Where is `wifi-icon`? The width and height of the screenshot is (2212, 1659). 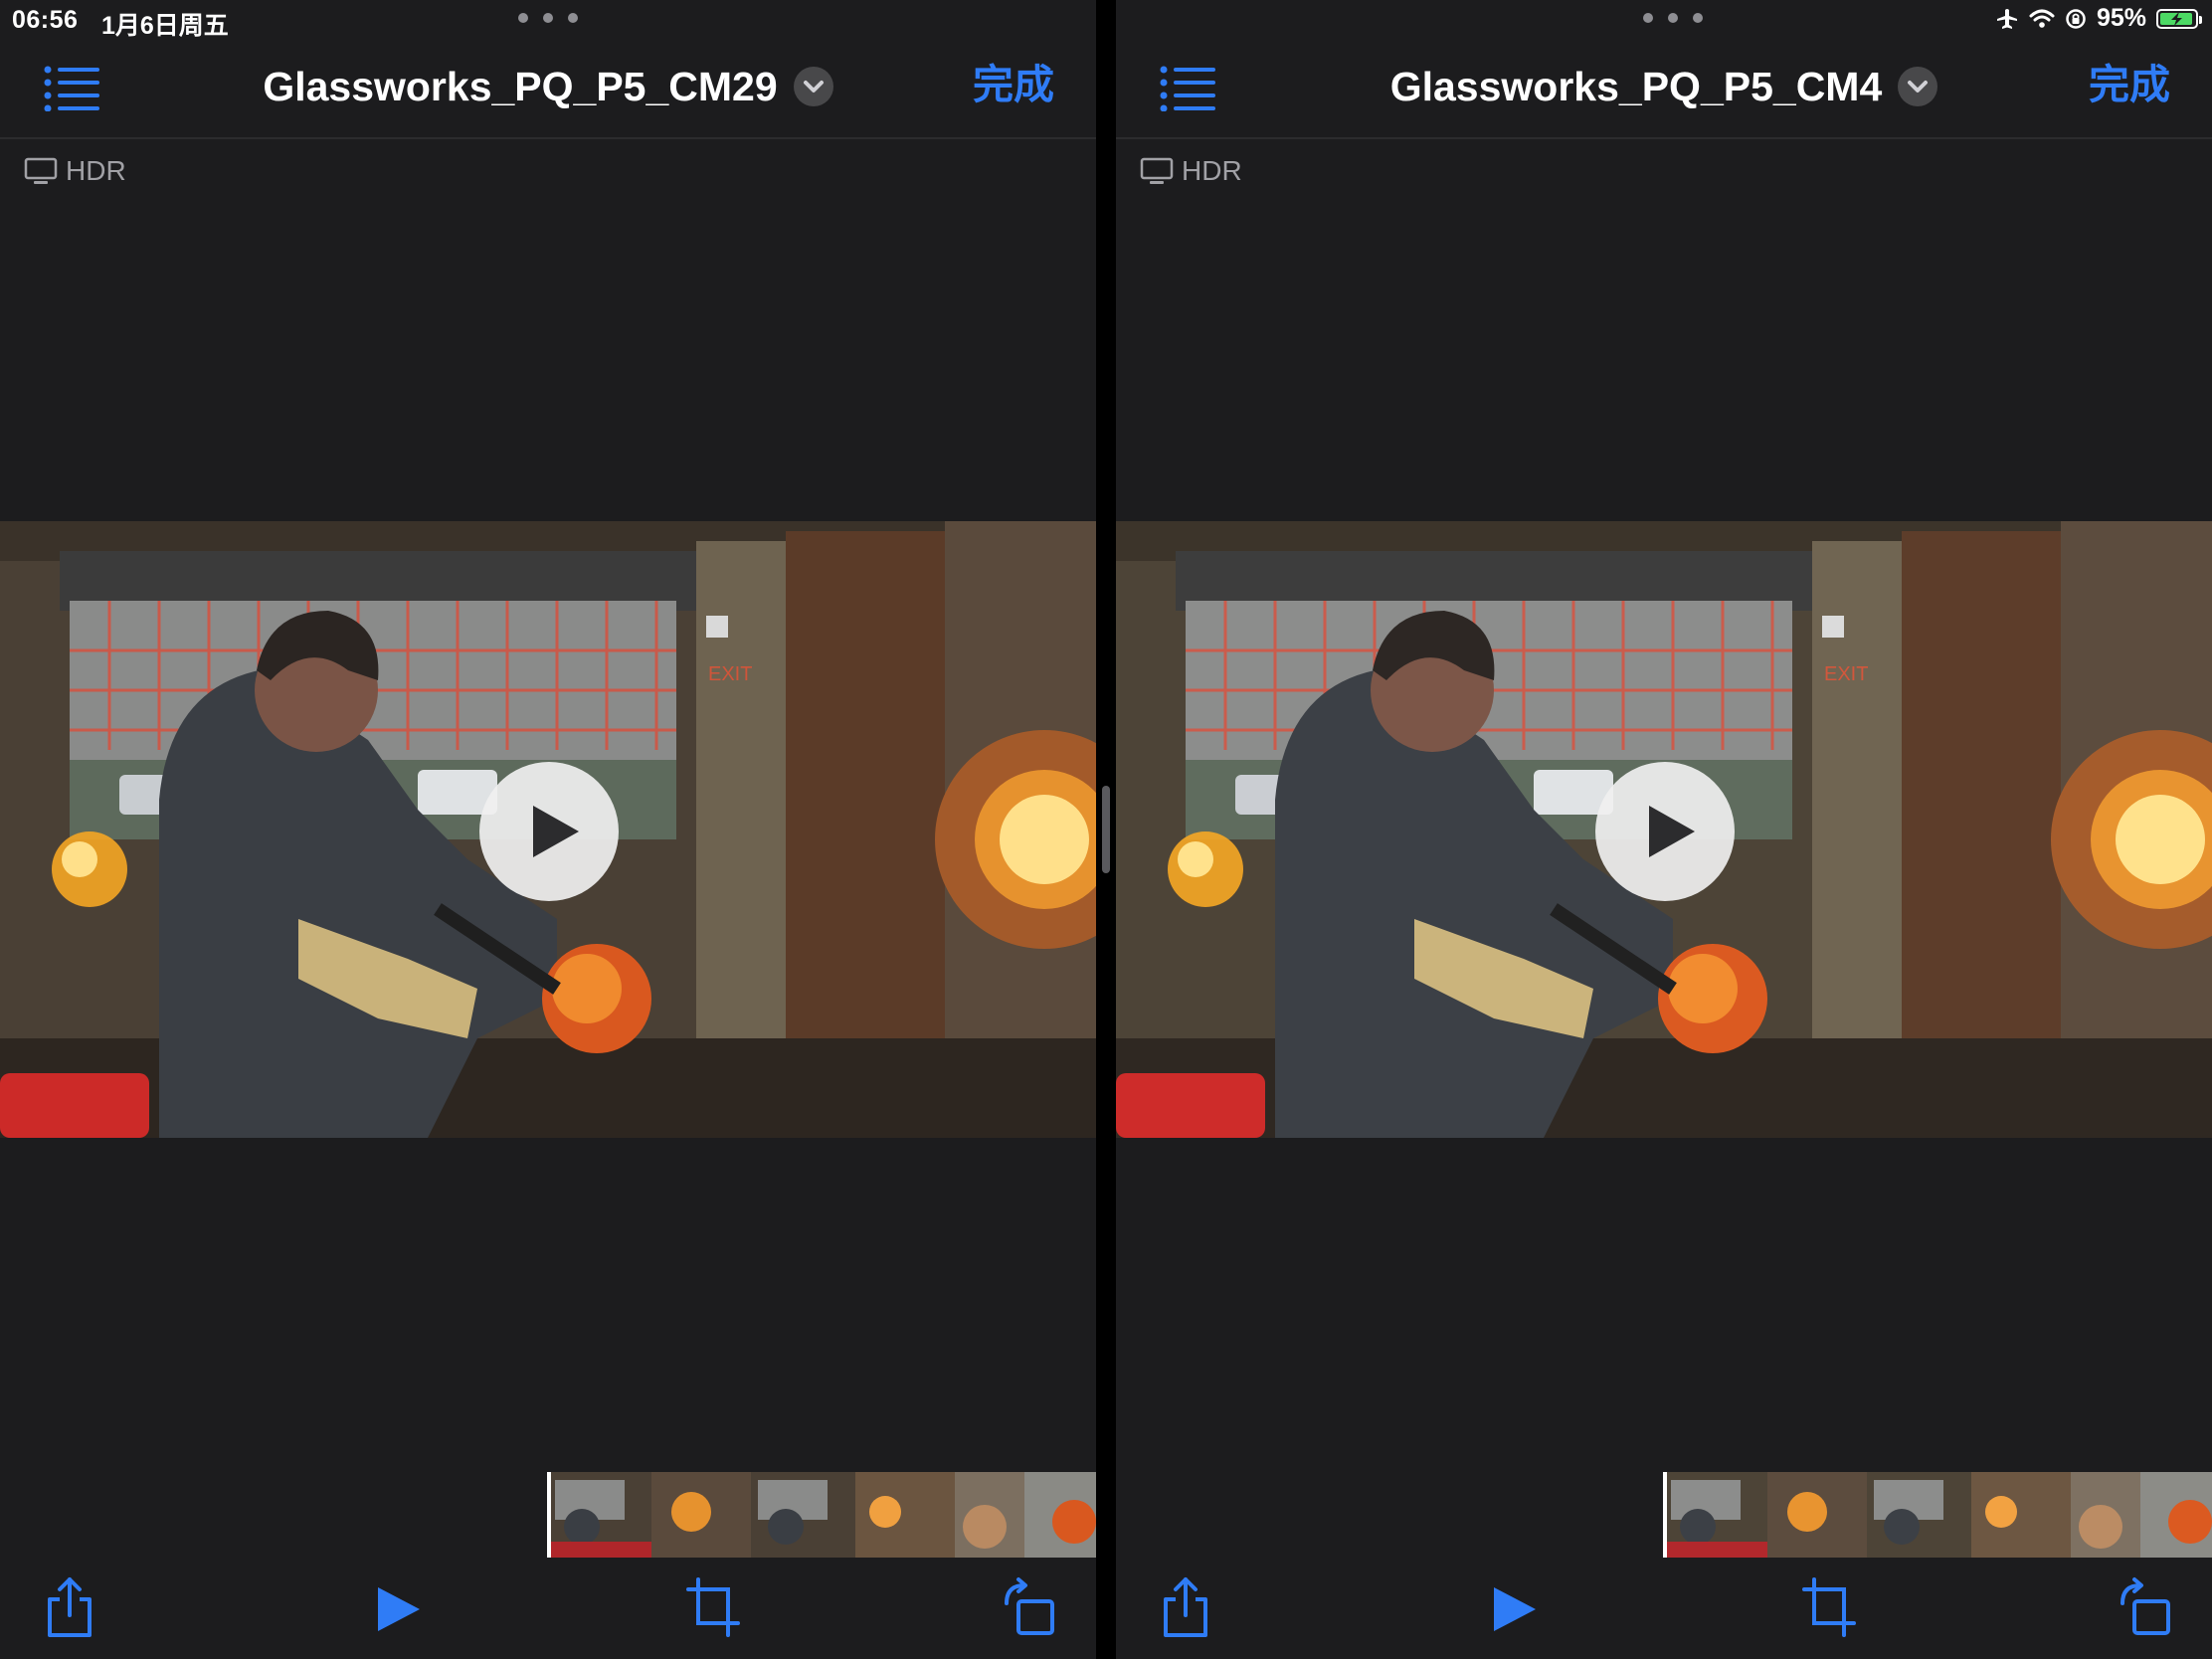
wifi-icon is located at coordinates (2042, 18).